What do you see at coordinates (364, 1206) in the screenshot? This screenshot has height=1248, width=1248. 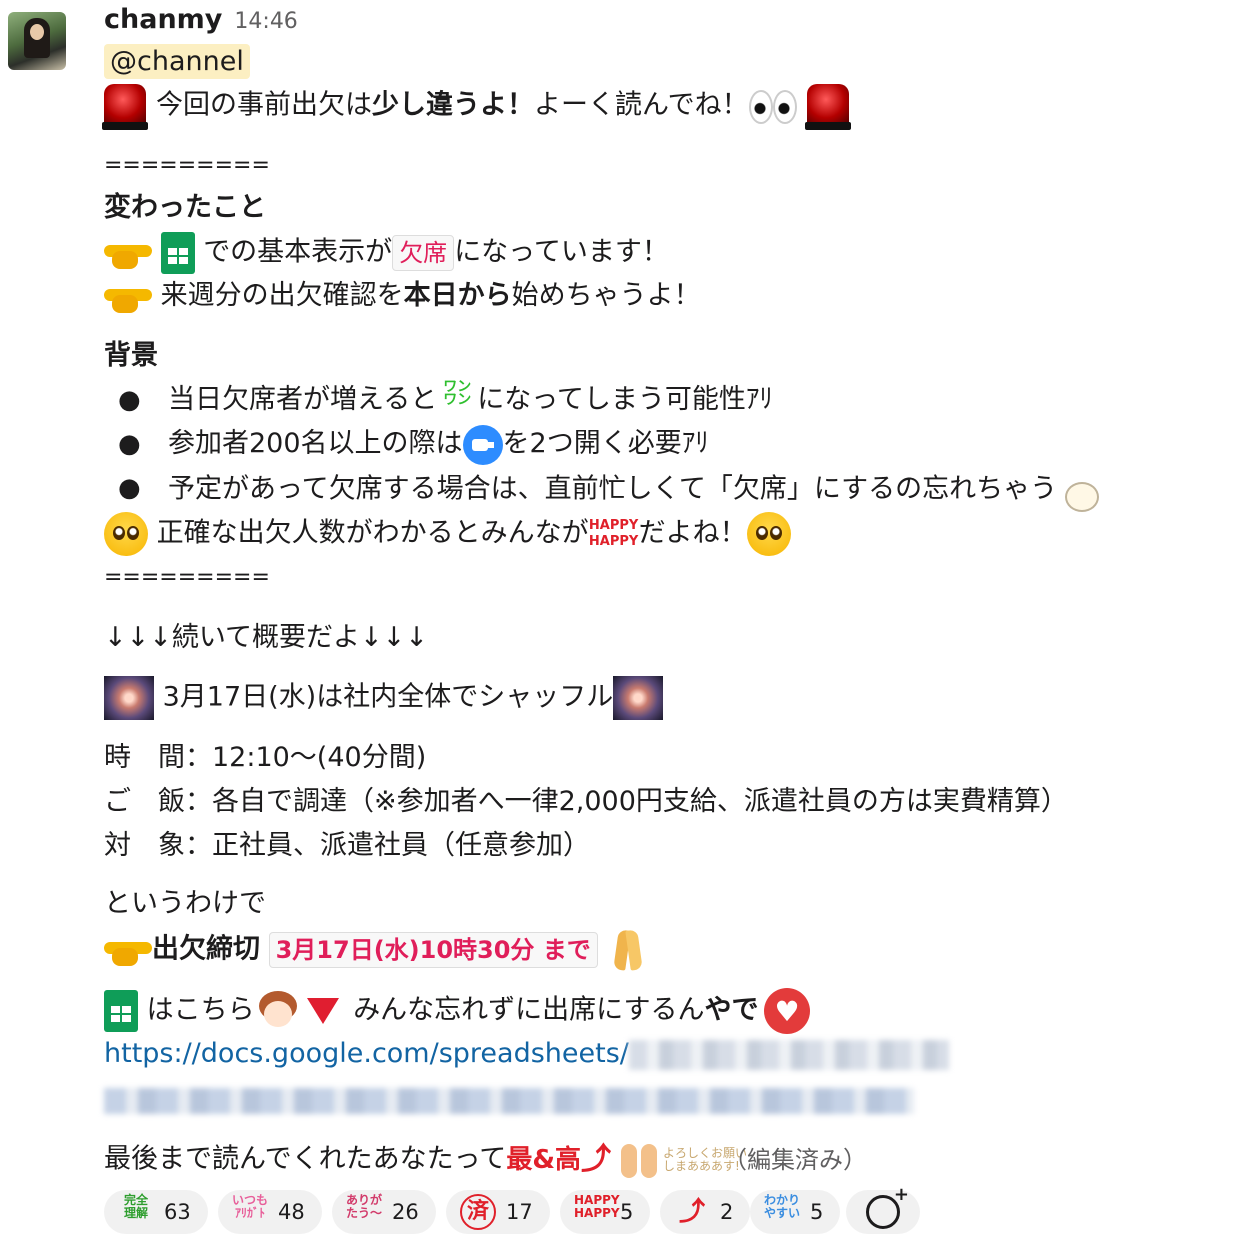 I see `arigatou-icon: ありが たう〜` at bounding box center [364, 1206].